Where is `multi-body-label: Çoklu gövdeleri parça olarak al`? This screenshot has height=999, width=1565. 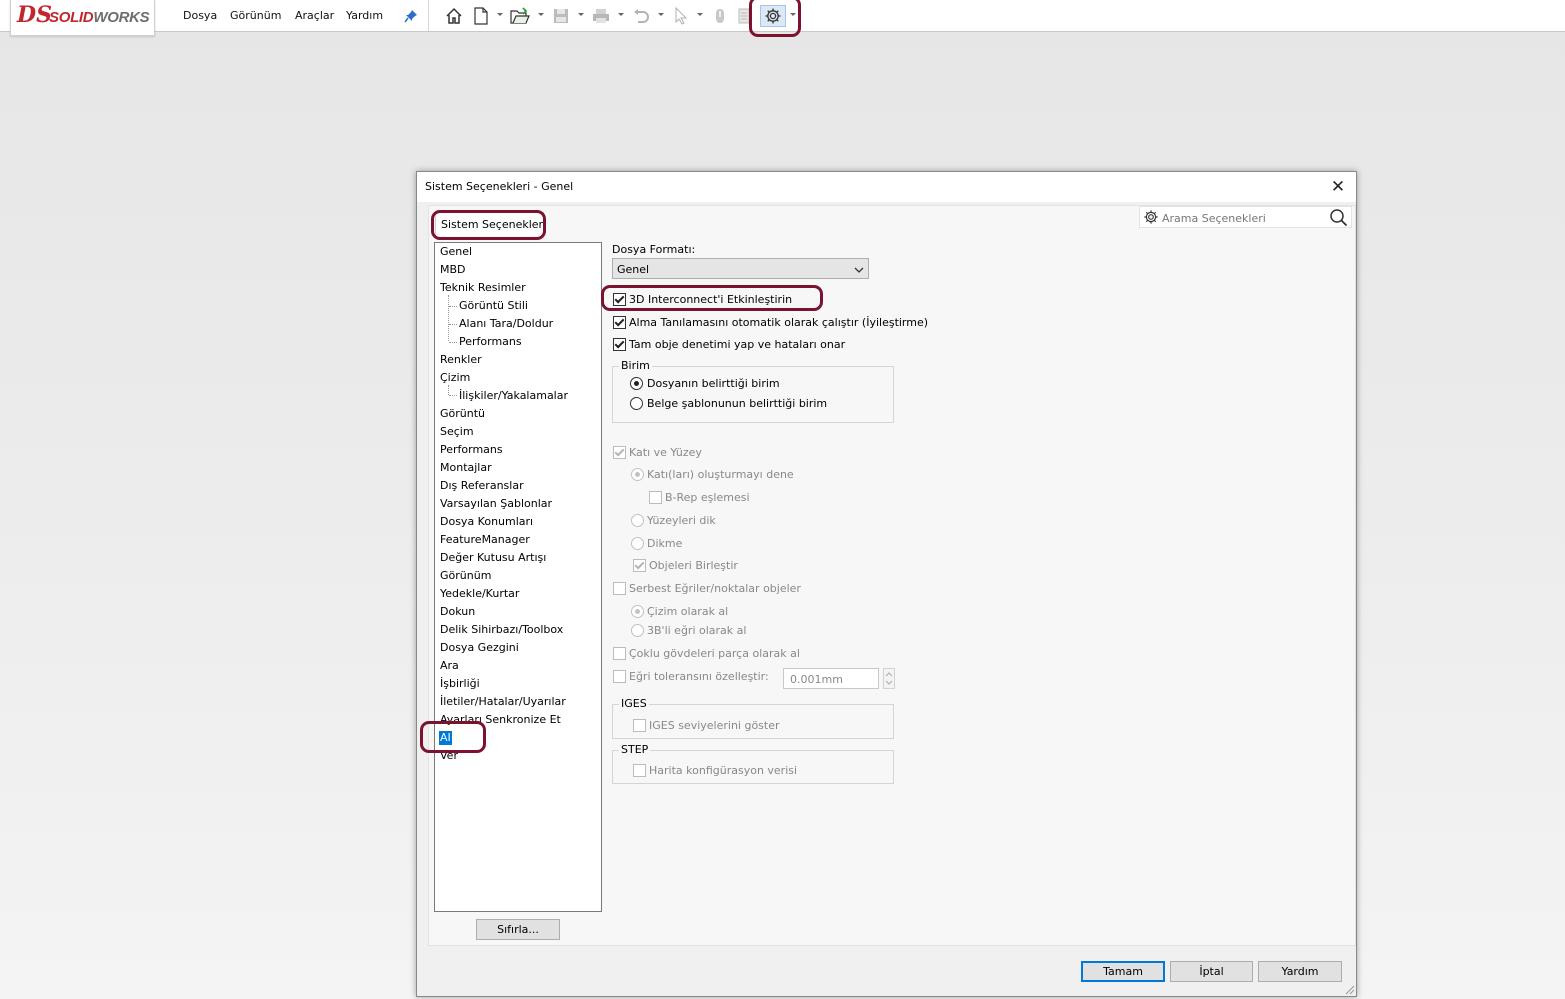 multi-body-label: Çoklu gövdeleri parça olarak al is located at coordinates (714, 653).